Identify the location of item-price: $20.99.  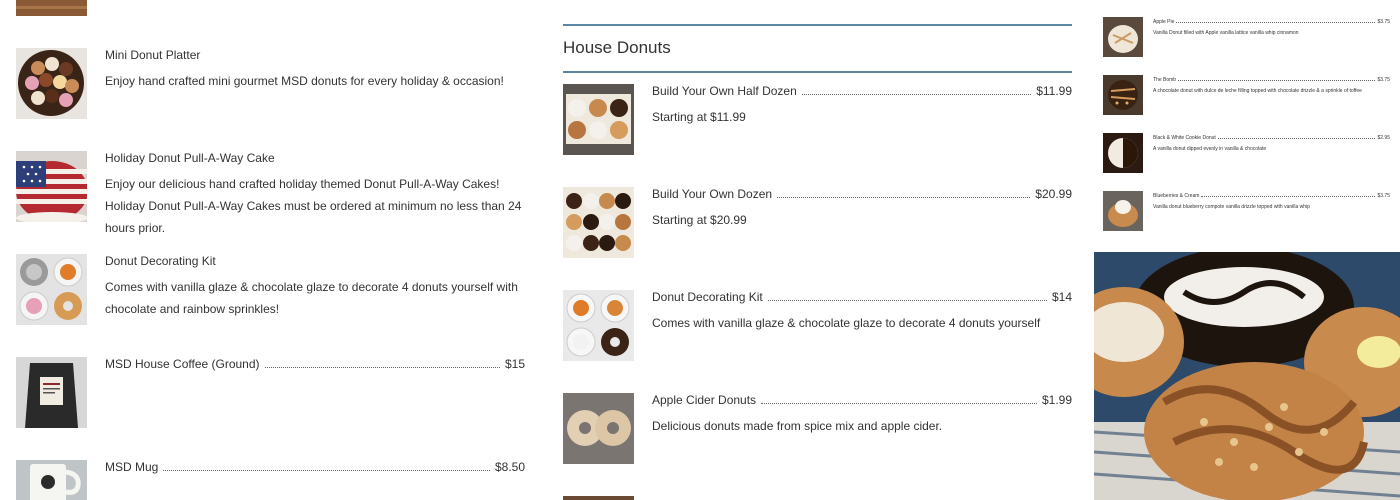
(1053, 194).